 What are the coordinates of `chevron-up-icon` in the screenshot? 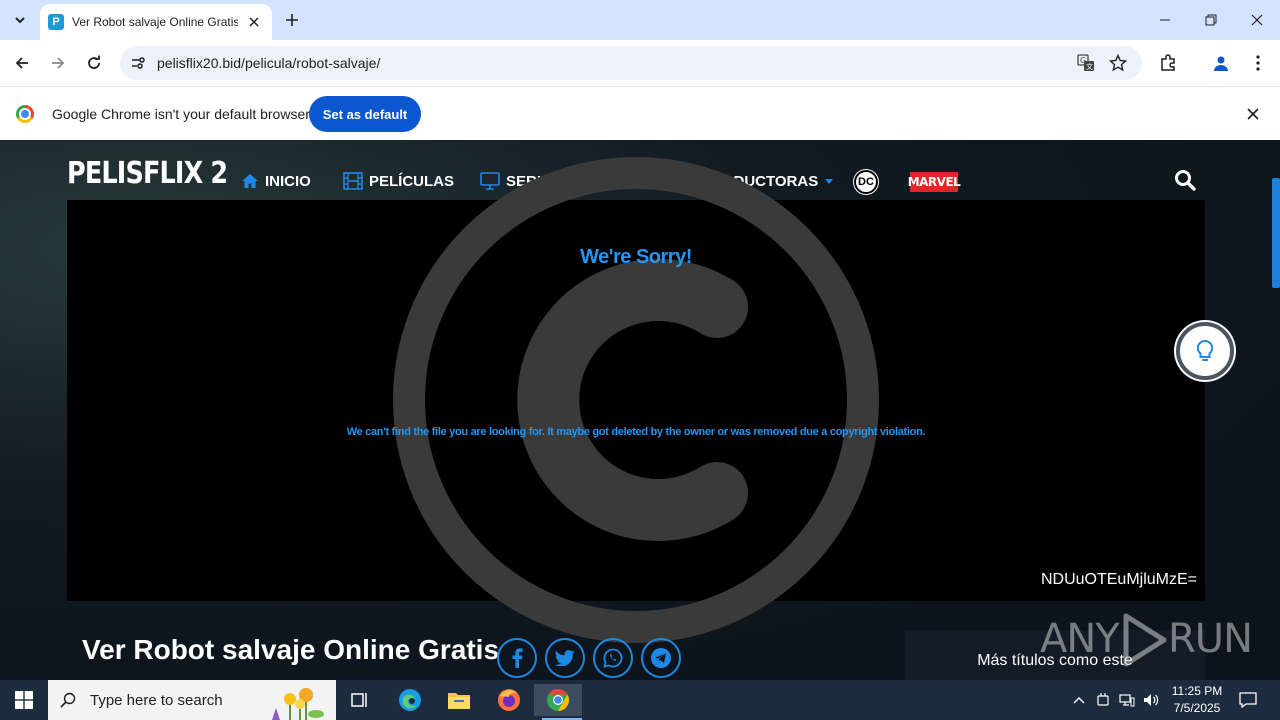 It's located at (1079, 700).